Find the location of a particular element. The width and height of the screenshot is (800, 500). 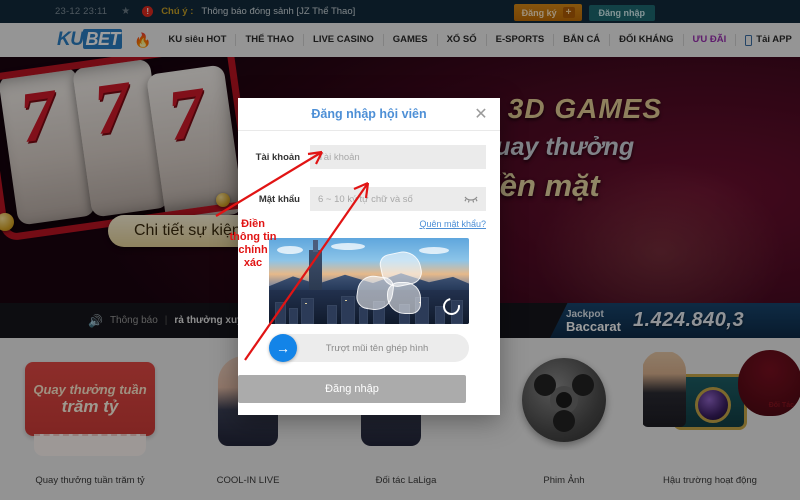

account-input is located at coordinates (398, 157).